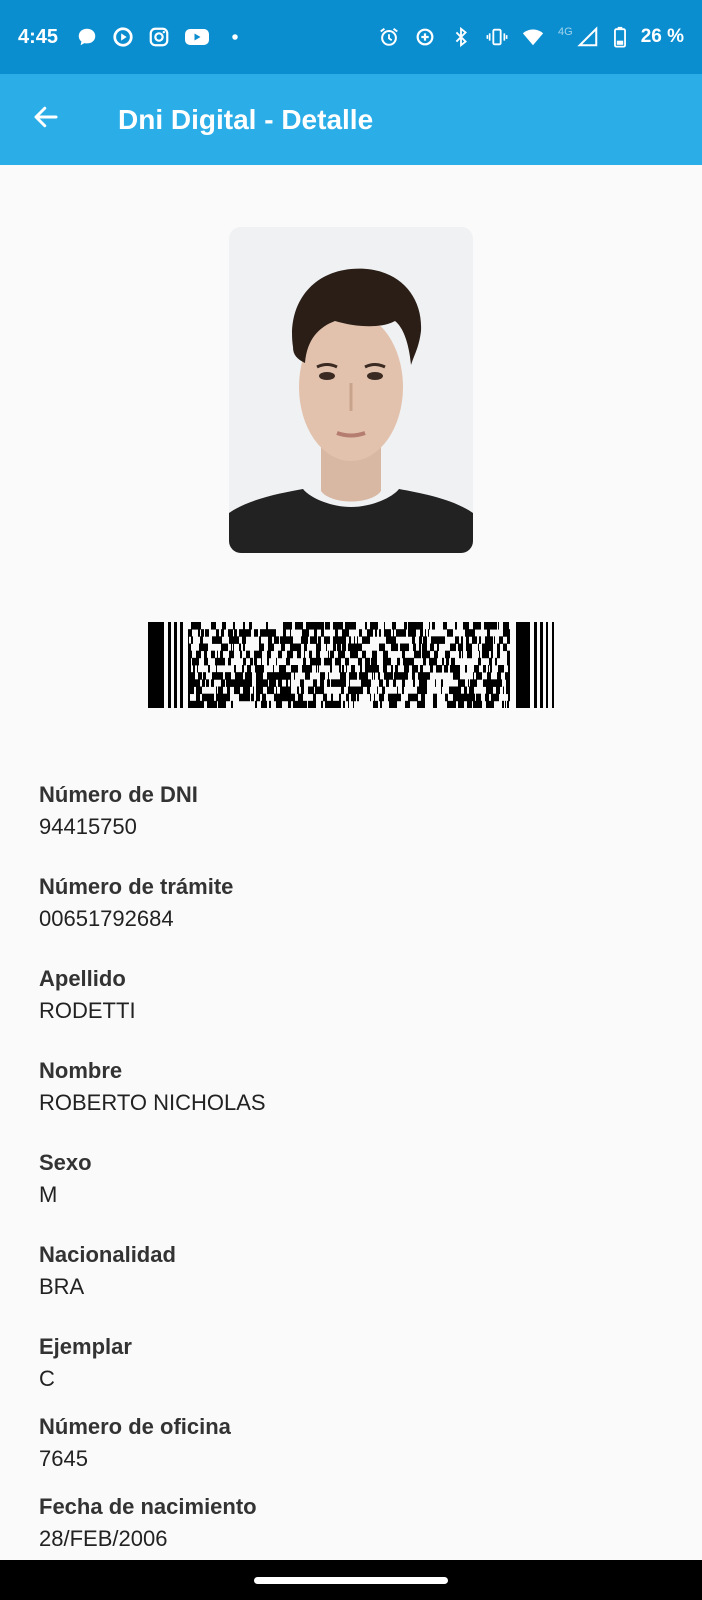 The image size is (702, 1600). Describe the element at coordinates (103, 1538) in the screenshot. I see `field-value: 28/FEB/2006` at that location.